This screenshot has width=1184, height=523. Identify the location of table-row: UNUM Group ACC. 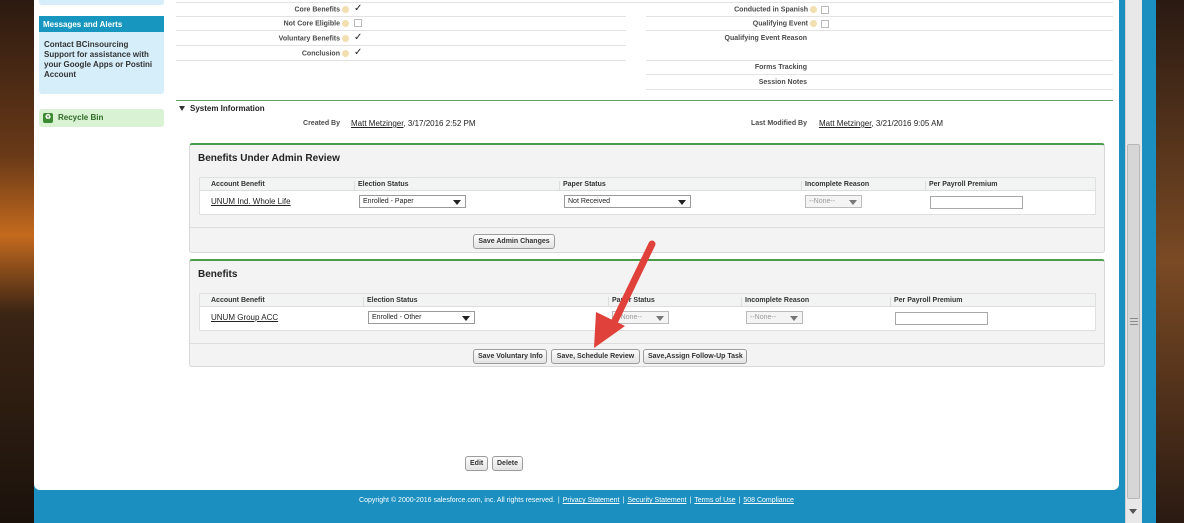
(244, 317).